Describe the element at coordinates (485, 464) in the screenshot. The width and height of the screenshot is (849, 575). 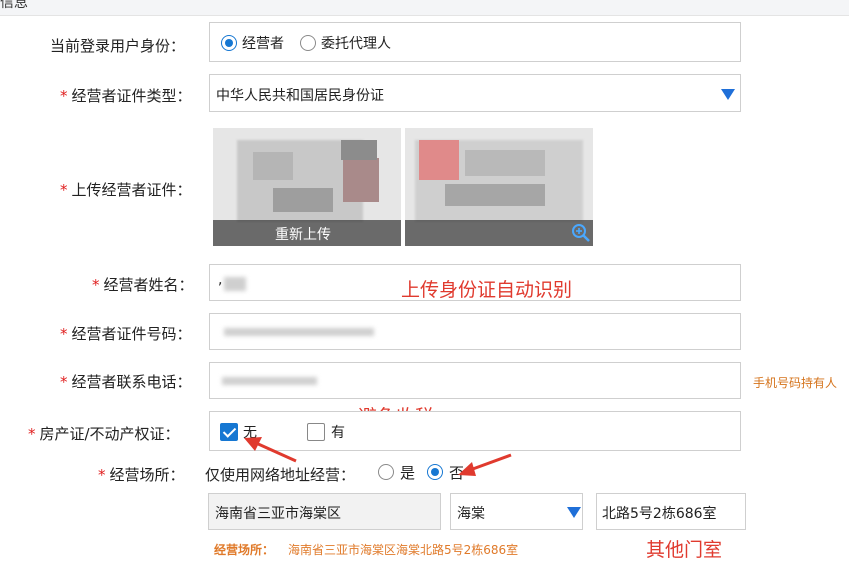
I see `arrow-to-no-radio` at that location.